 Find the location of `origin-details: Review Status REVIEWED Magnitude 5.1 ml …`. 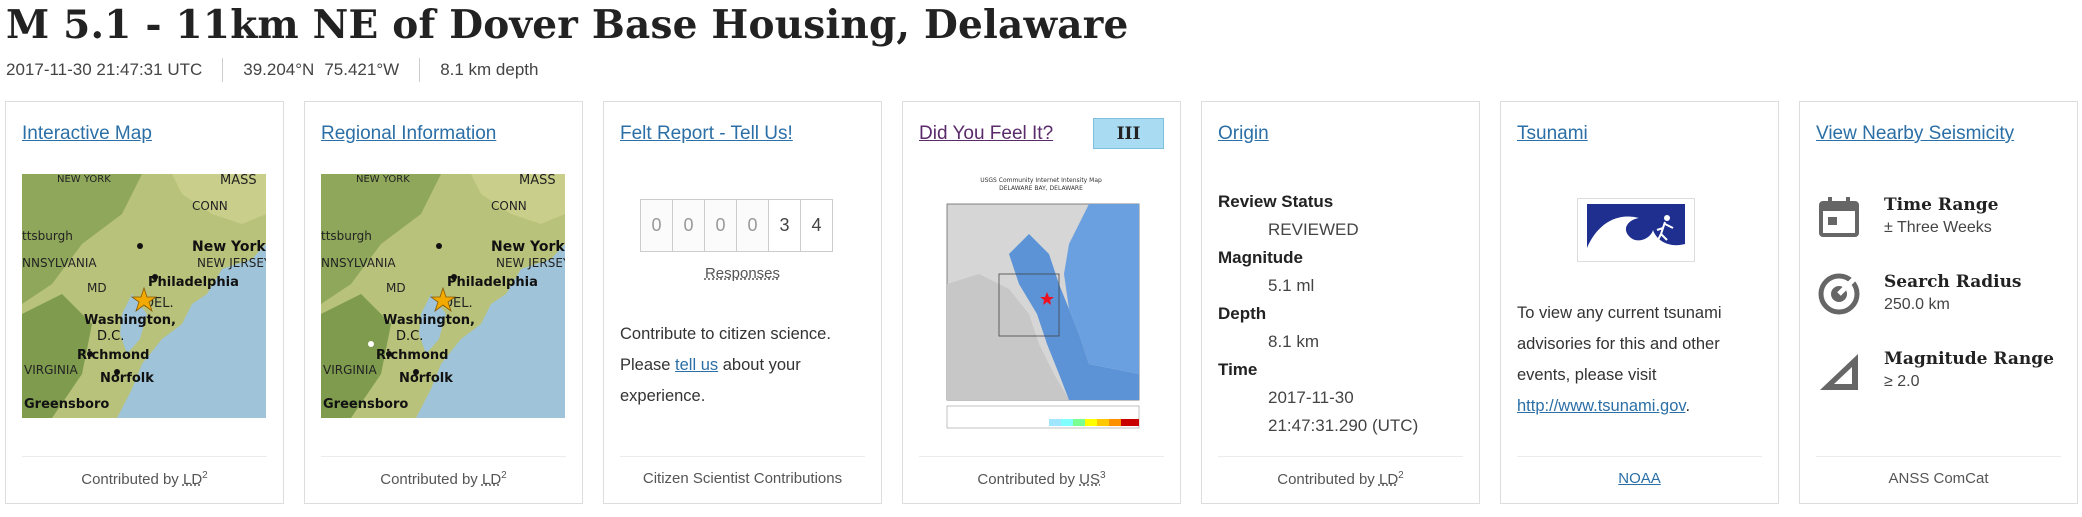

origin-details: Review Status REVIEWED Magnitude 5.1 ml … is located at coordinates (1318, 314).